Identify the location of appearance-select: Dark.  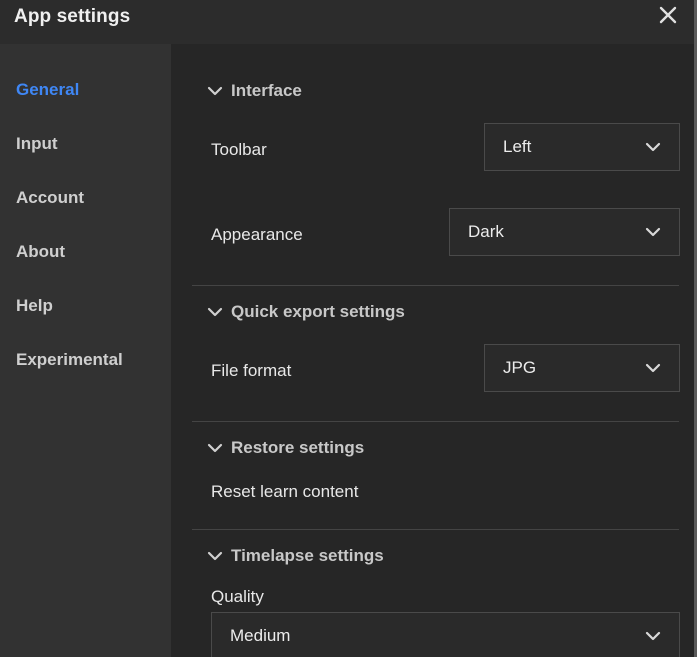
(564, 232).